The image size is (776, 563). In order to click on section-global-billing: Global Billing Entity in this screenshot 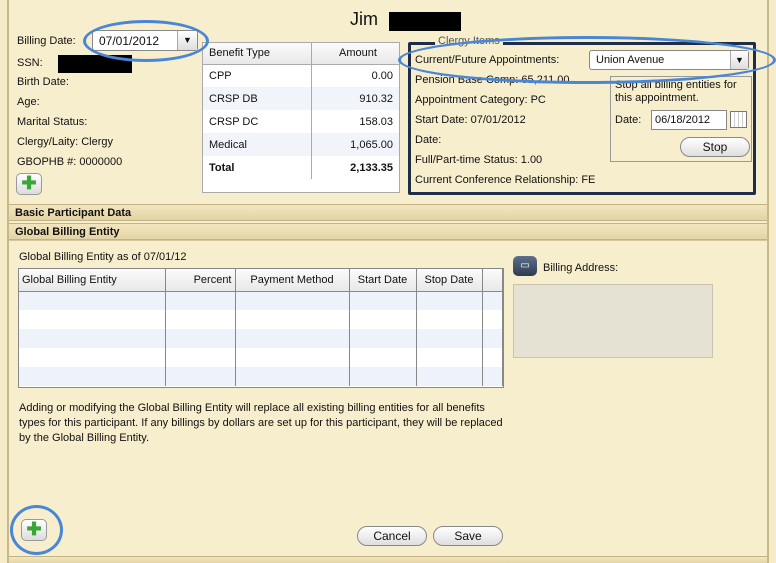, I will do `click(388, 231)`.